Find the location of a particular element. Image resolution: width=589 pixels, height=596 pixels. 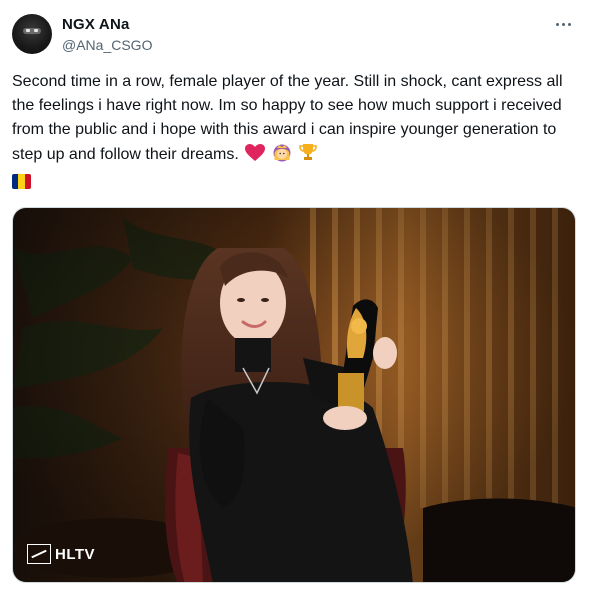

romania-flag-icon is located at coordinates (21, 181).